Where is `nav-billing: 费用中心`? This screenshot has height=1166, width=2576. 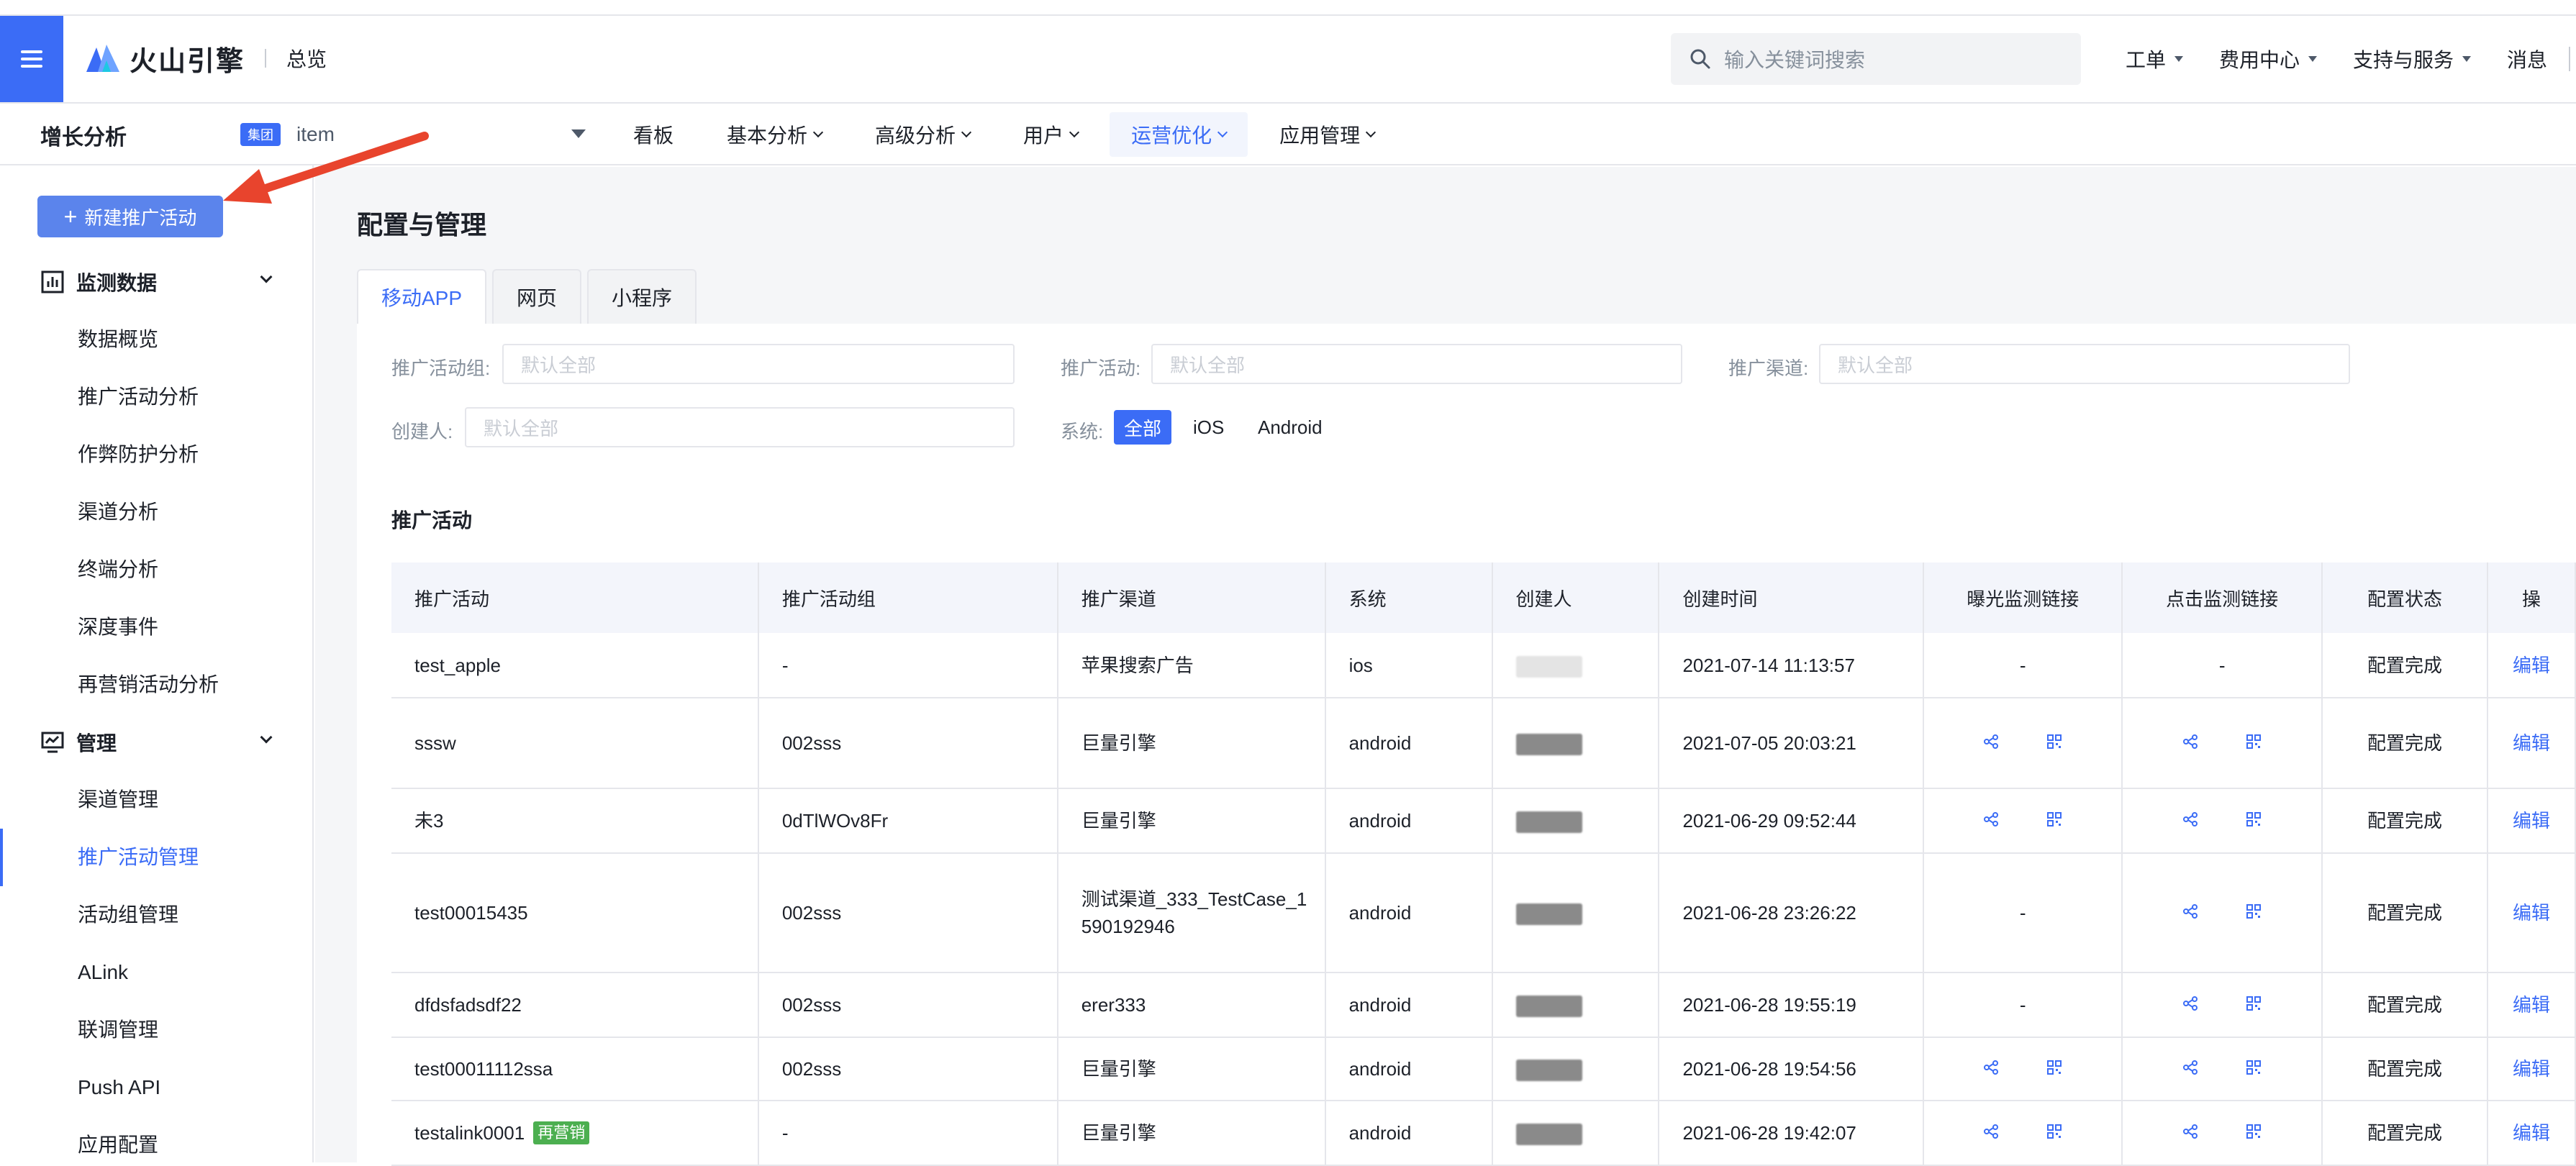 nav-billing: 费用中心 is located at coordinates (2268, 59).